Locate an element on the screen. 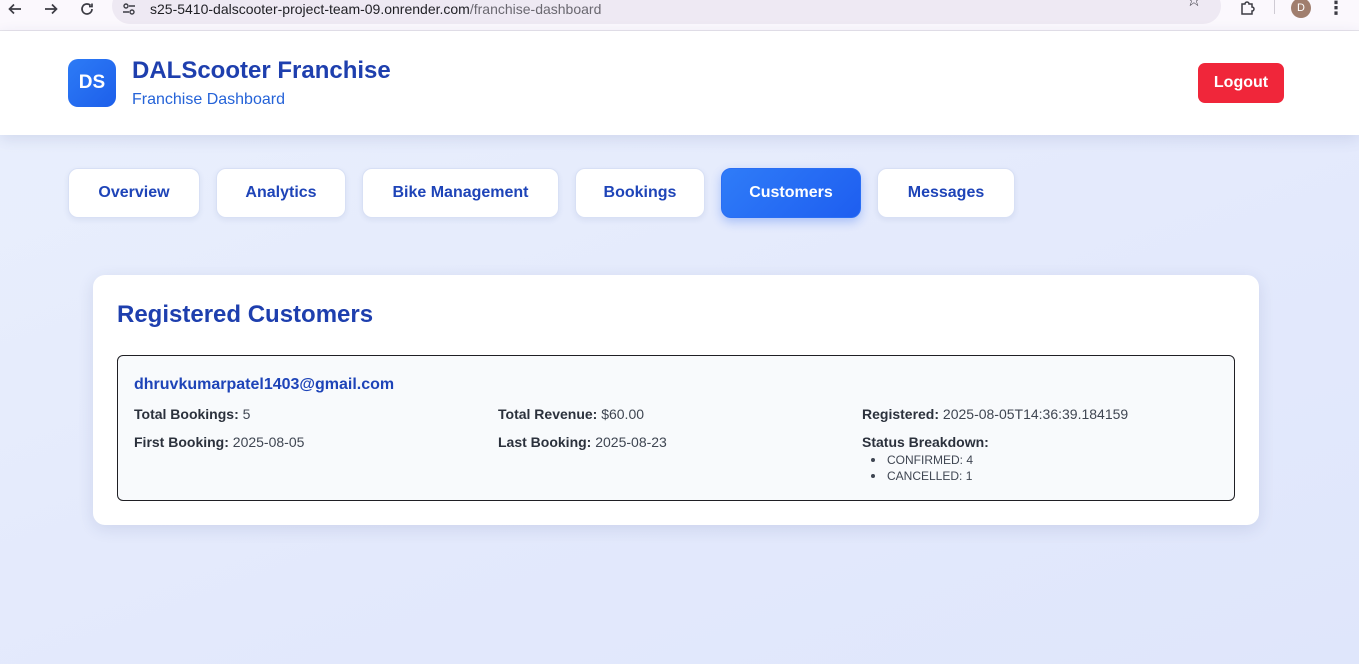 The width and height of the screenshot is (1359, 664). toolbar-divider is located at coordinates (1274, 7).